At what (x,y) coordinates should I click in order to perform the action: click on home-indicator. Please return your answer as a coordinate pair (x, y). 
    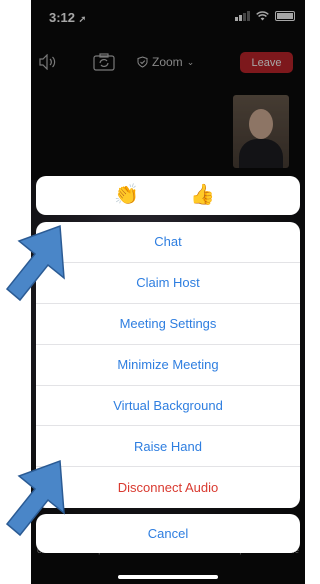
    Looking at the image, I should click on (168, 577).